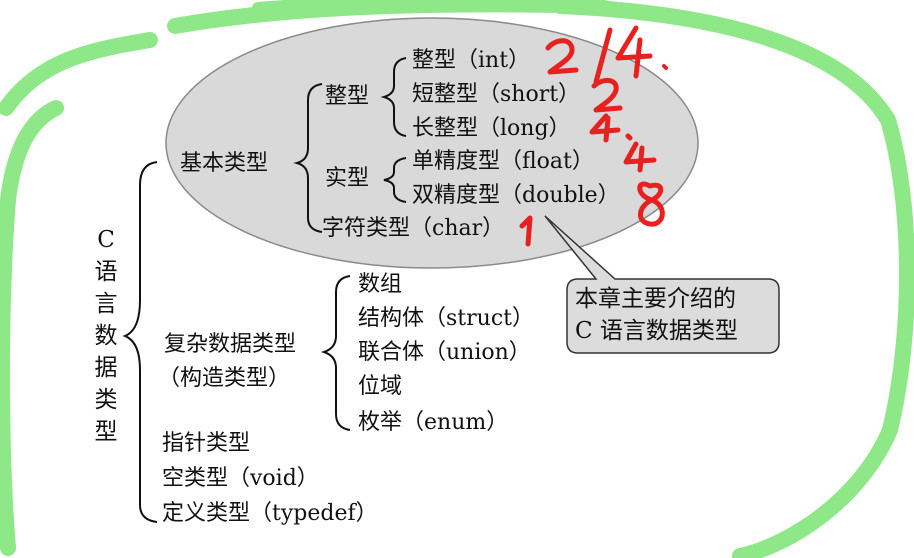 The height and width of the screenshot is (558, 914). What do you see at coordinates (471, 60) in the screenshot?
I see `int-type: 整型（int）` at bounding box center [471, 60].